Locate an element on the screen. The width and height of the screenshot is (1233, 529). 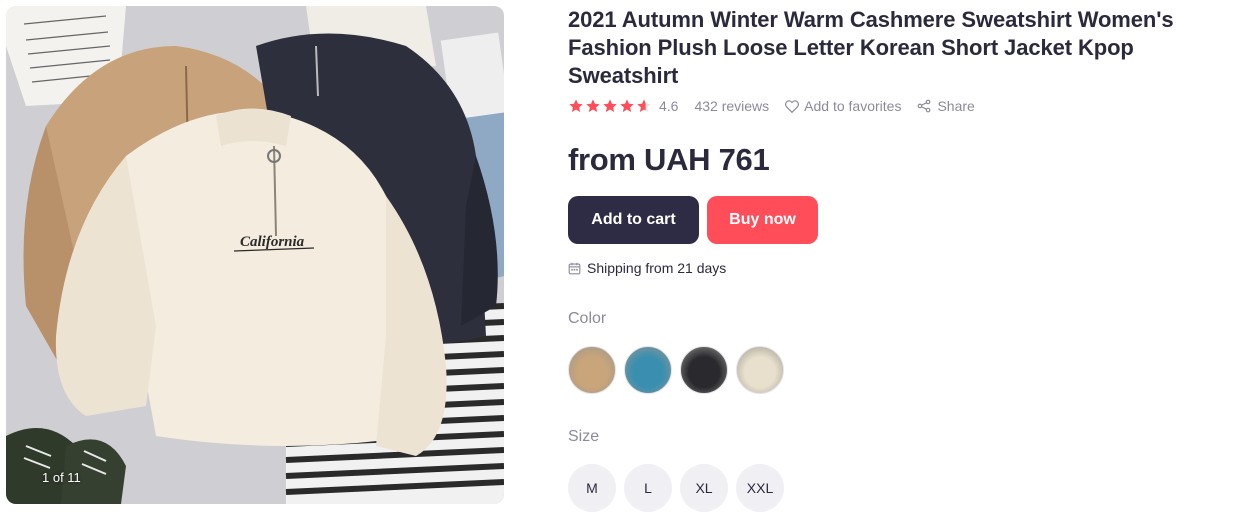
size-options: M L XL XXL is located at coordinates (893, 488).